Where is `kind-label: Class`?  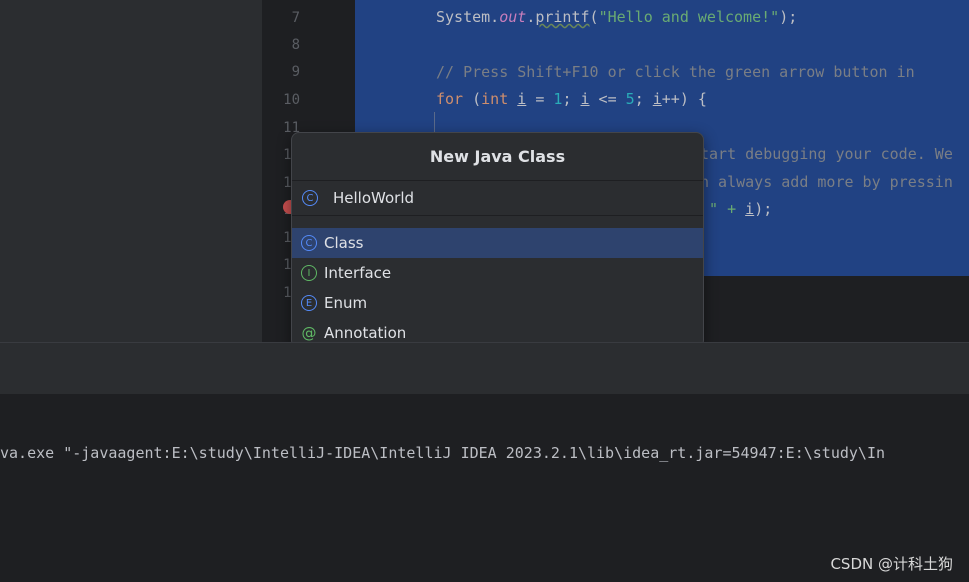
kind-label: Class is located at coordinates (344, 243).